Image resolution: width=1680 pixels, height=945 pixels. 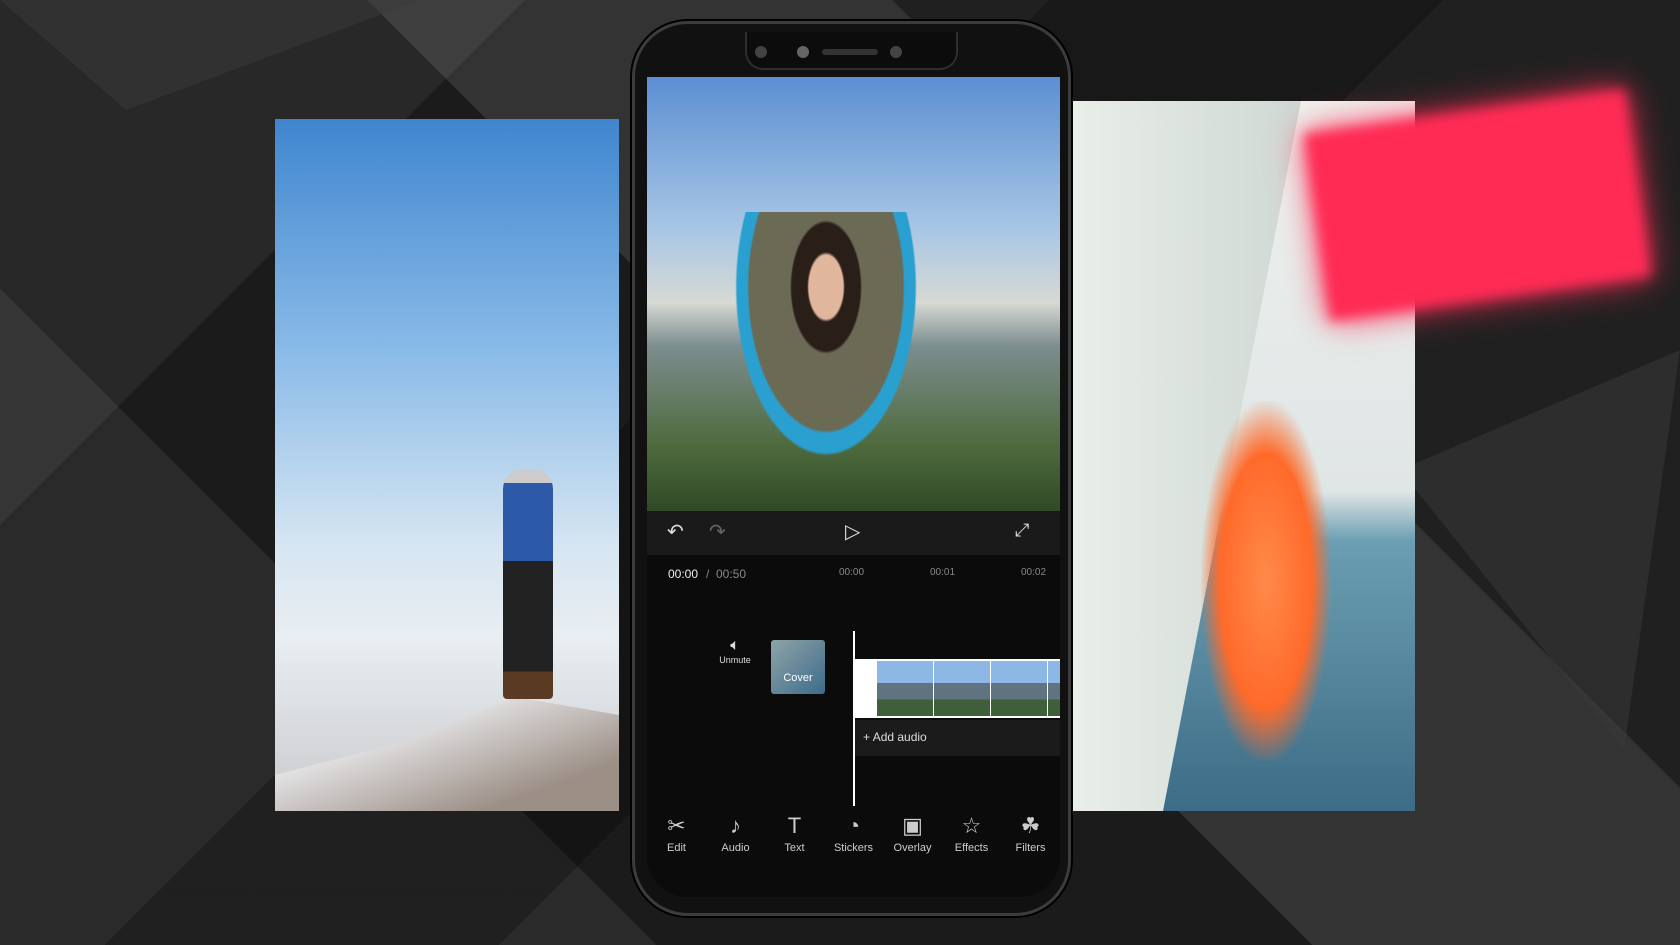 What do you see at coordinates (735, 848) in the screenshot?
I see `tool-label: Audio` at bounding box center [735, 848].